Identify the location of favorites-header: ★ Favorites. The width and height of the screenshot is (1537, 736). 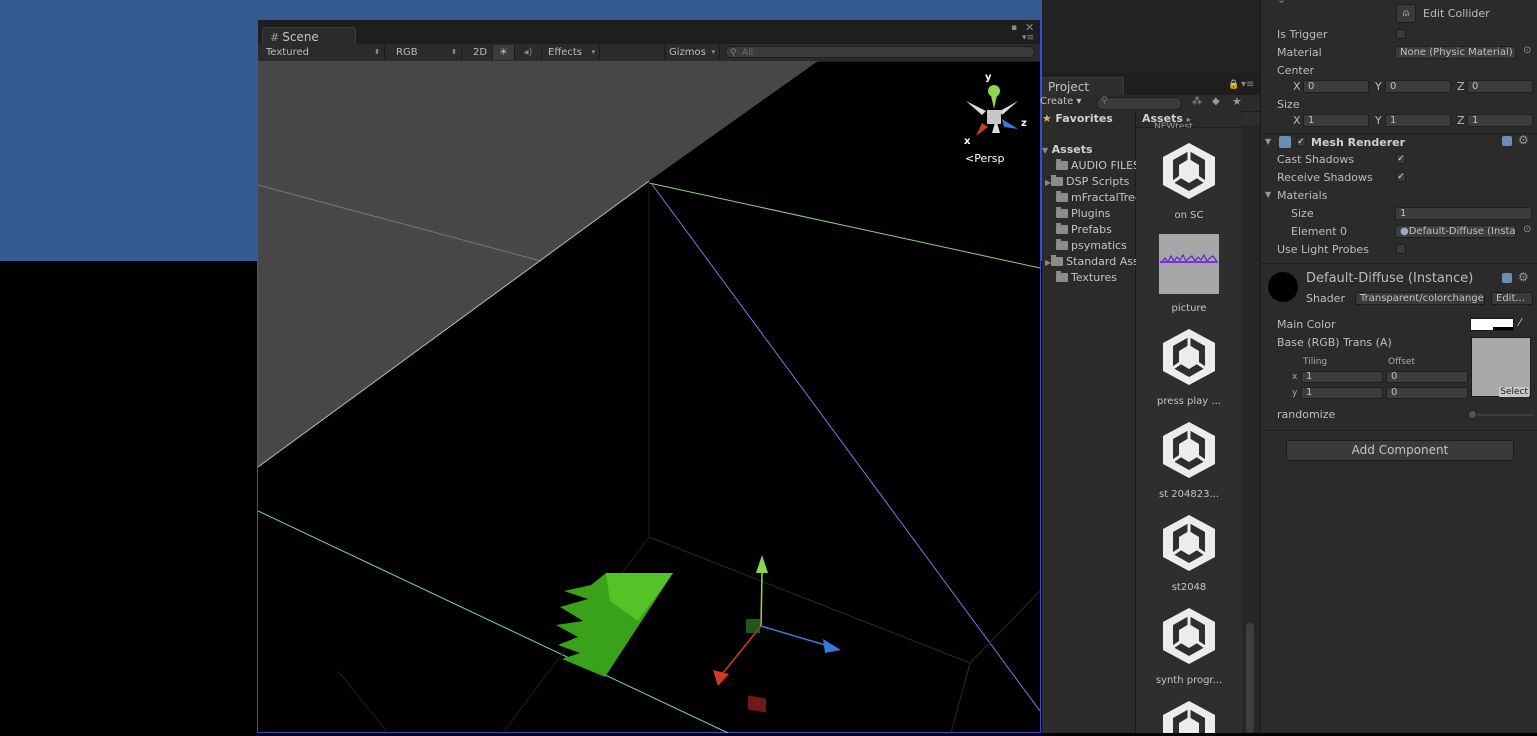
(1088, 119).